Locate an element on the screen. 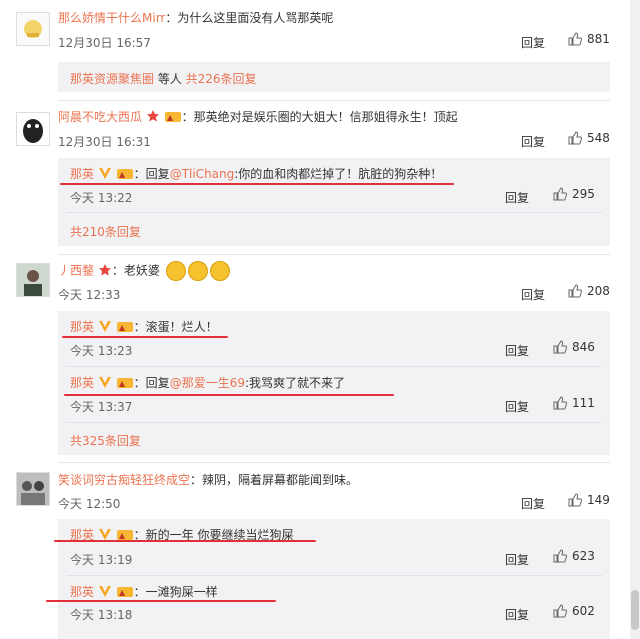  sub-reply-time: 今天 13:22 is located at coordinates (101, 198).